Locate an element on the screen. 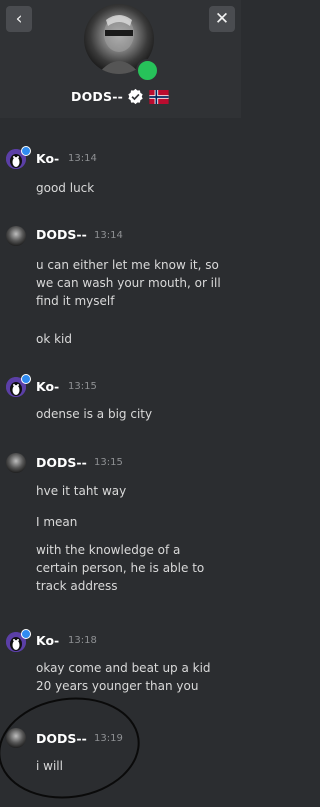 The width and height of the screenshot is (320, 807). profile-username: DODS-- is located at coordinates (97, 96).